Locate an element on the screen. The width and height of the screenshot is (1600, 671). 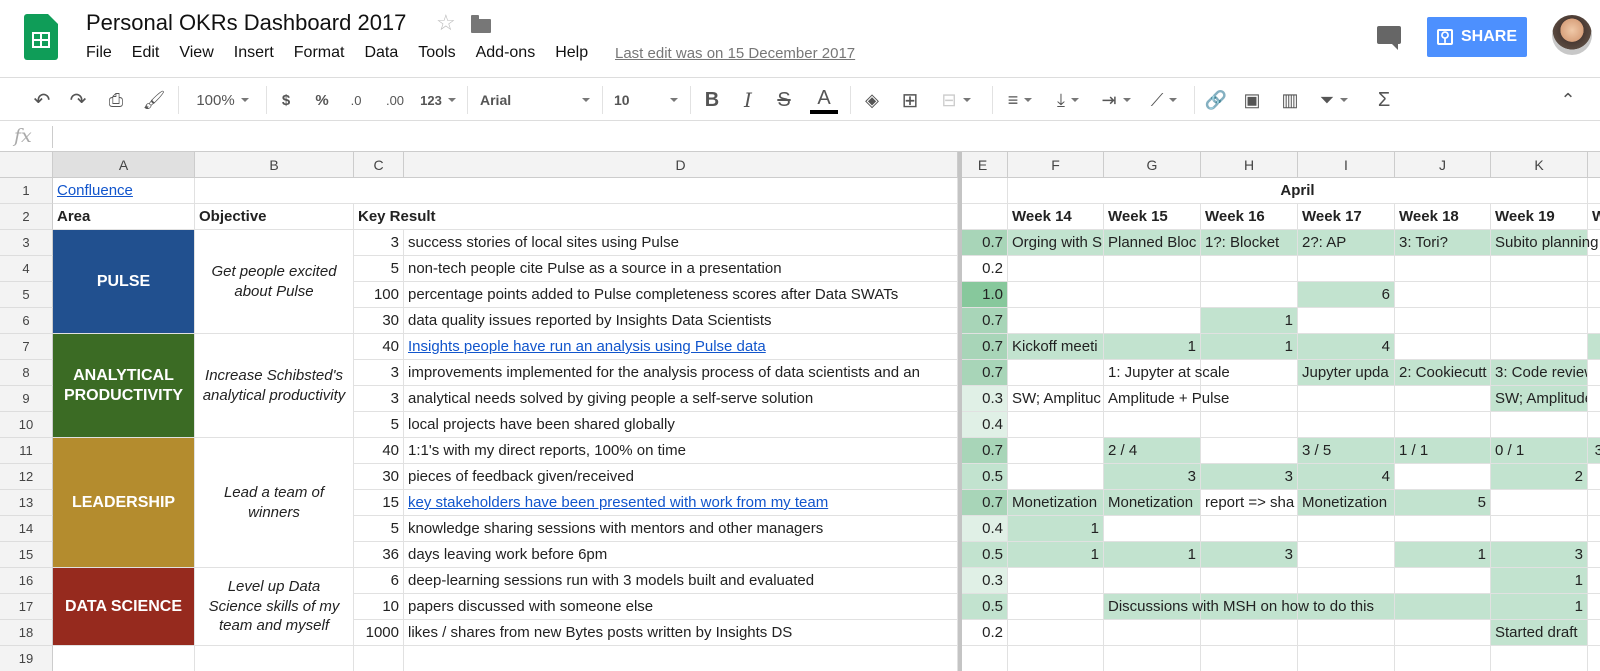
target-cell: 15 is located at coordinates (379, 503).